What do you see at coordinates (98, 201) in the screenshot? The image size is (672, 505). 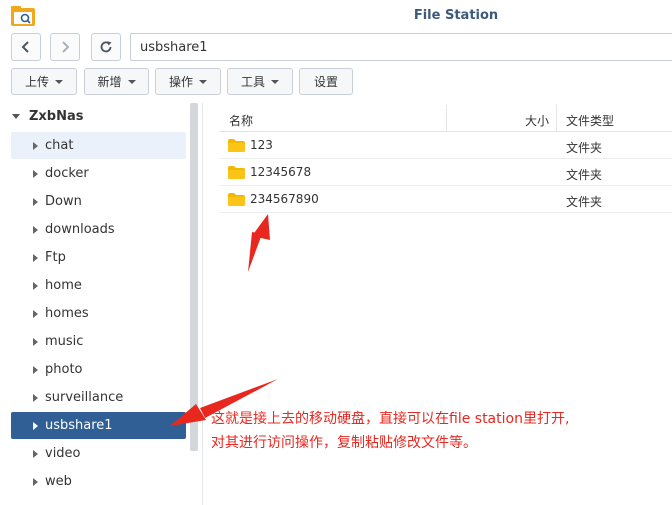 I see `tree-item-down: Down` at bounding box center [98, 201].